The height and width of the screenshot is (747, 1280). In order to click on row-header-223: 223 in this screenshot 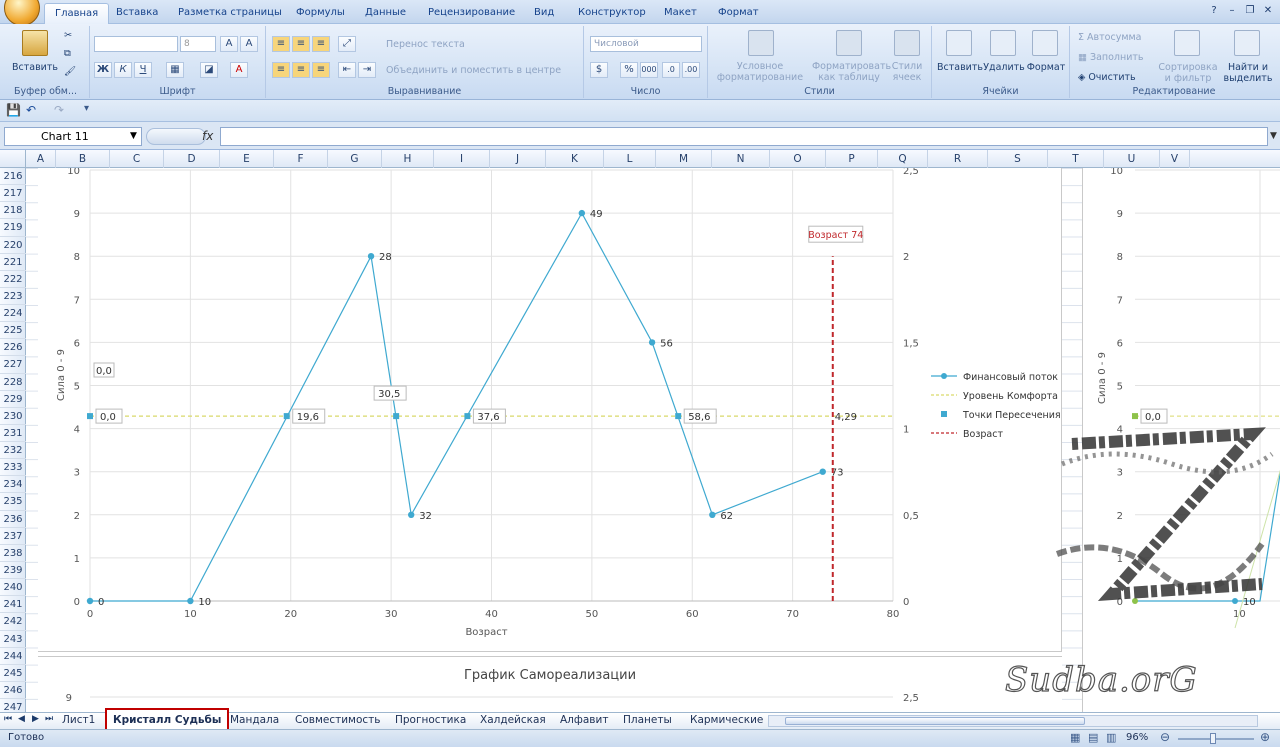, I will do `click(13, 297)`.